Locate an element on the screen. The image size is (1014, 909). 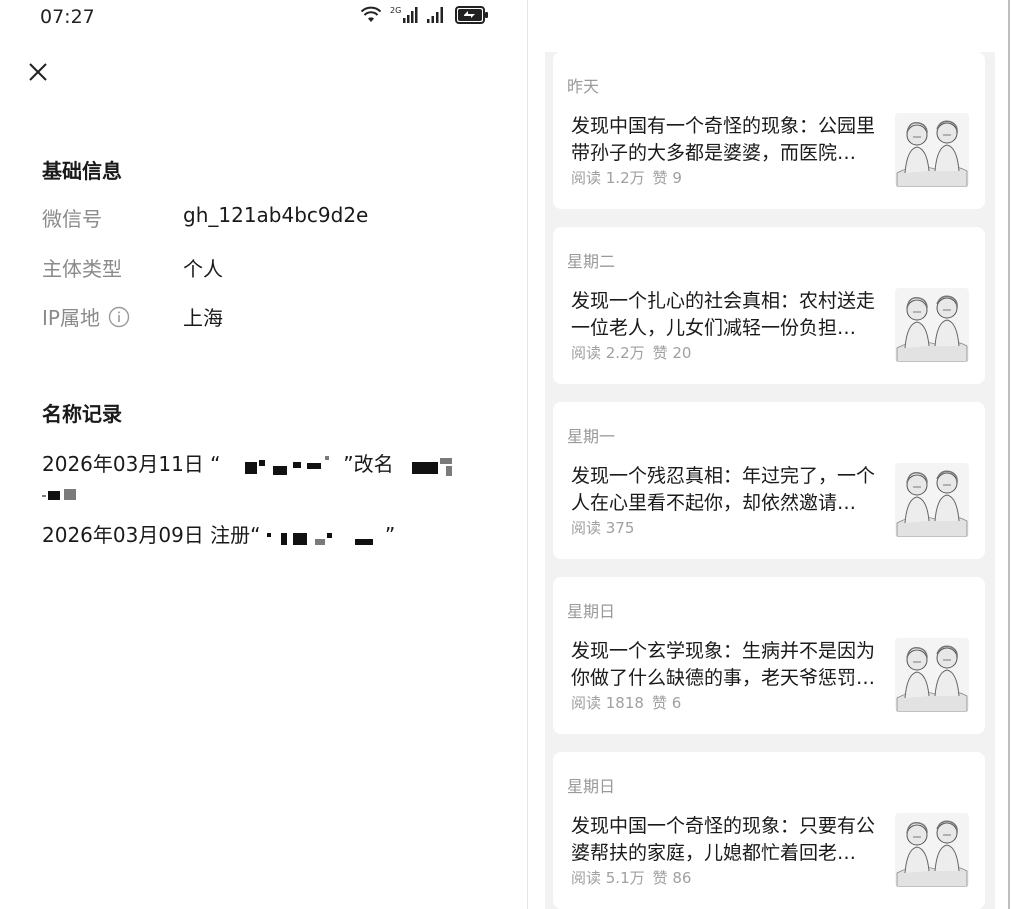
wechat-id-row: 微信号 gh_121ab4bc9d2e is located at coordinates (272, 217).